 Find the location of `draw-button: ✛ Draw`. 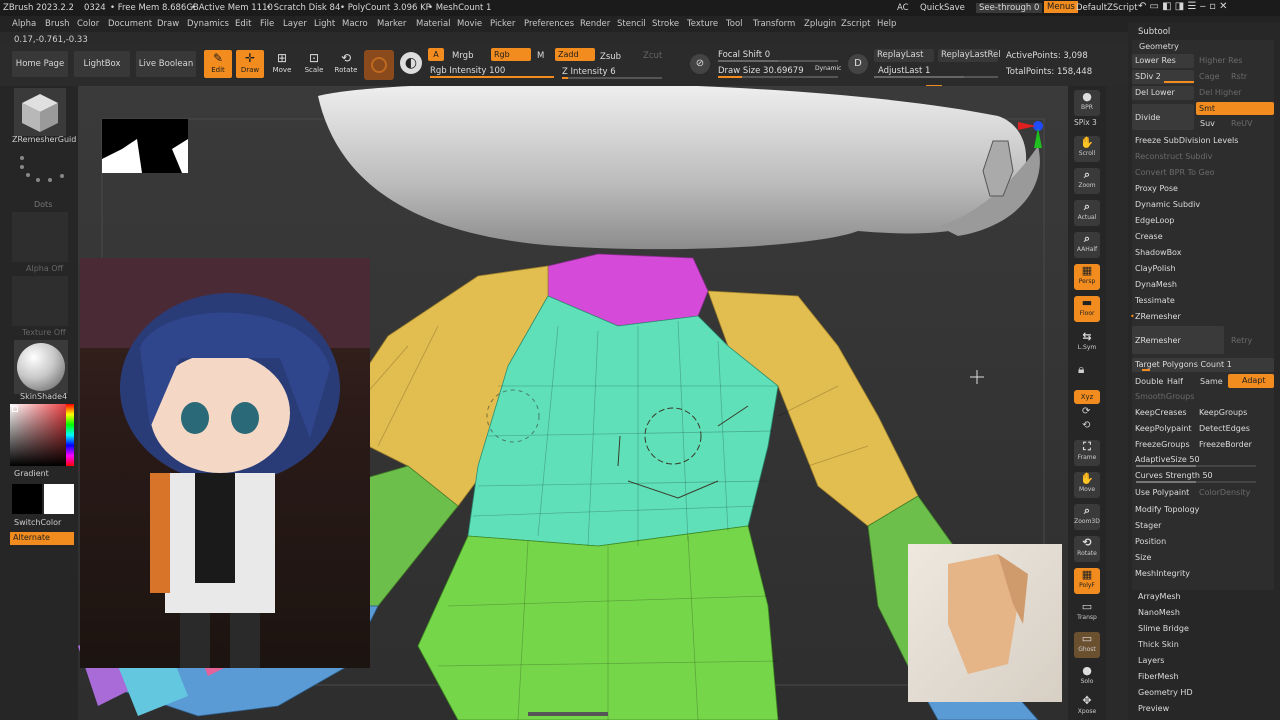

draw-button: ✛ Draw is located at coordinates (250, 64).